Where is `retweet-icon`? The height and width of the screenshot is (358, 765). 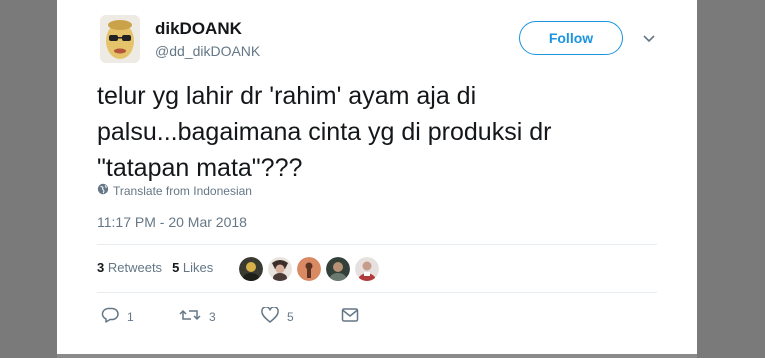
retweet-icon is located at coordinates (190, 316).